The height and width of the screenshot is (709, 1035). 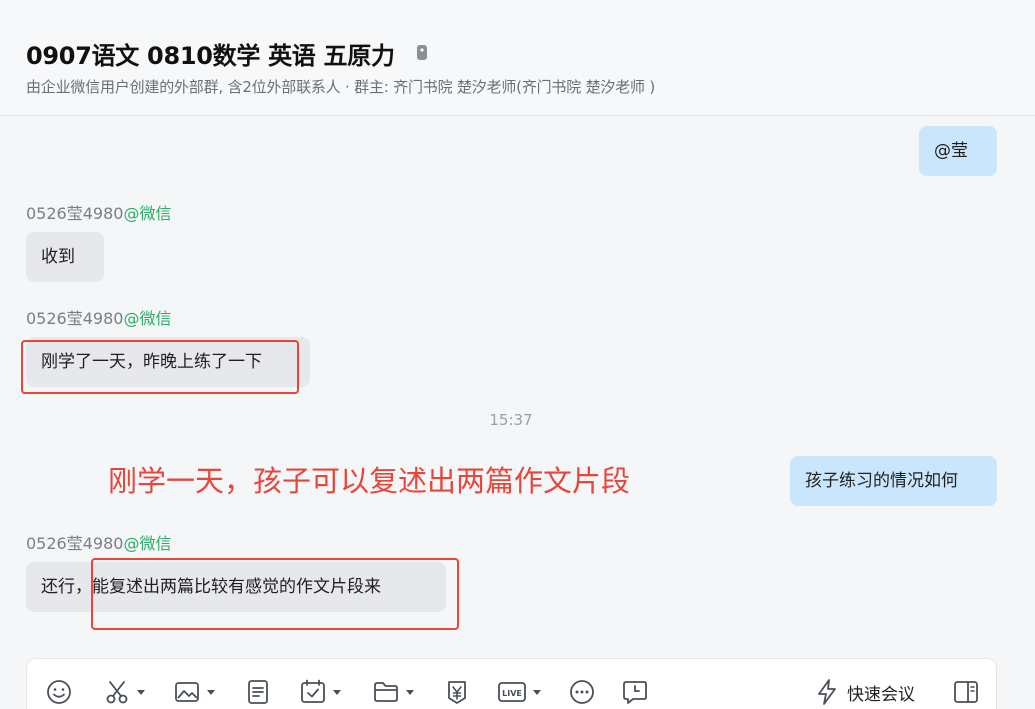 I want to click on message-bubble: 收到, so click(x=65, y=257).